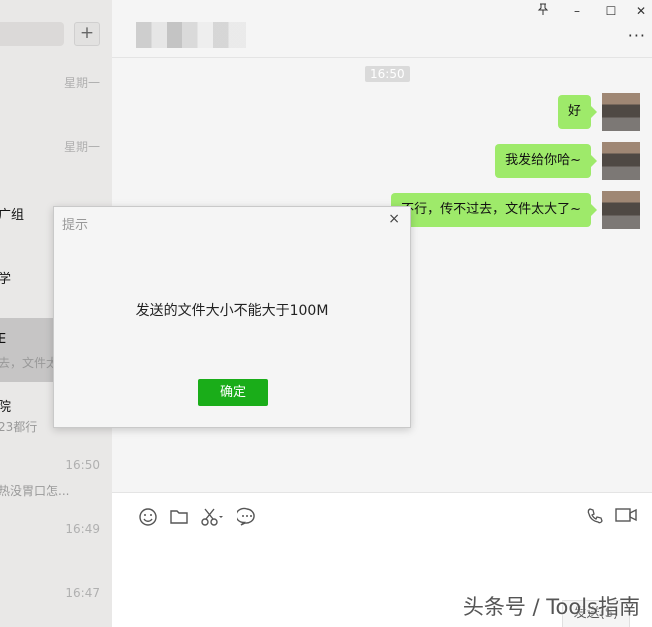  I want to click on chat-list-item: 16:47, so click(56, 601).